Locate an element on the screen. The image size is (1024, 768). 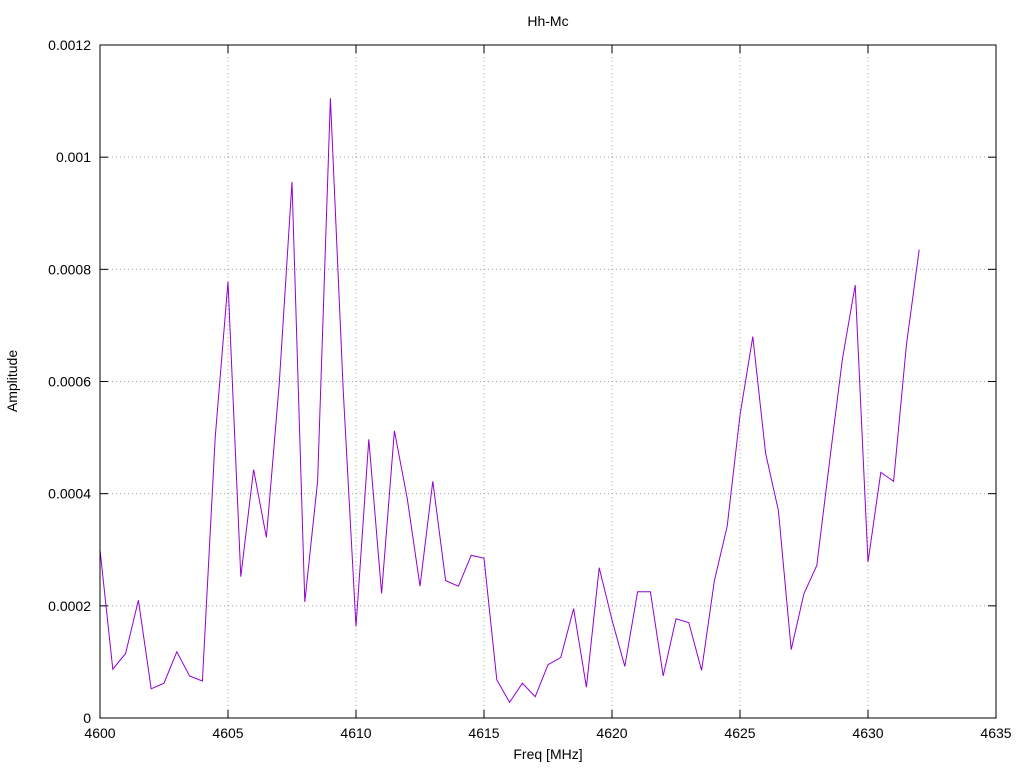
y-tick-label: 0.0002 is located at coordinates (69, 606).